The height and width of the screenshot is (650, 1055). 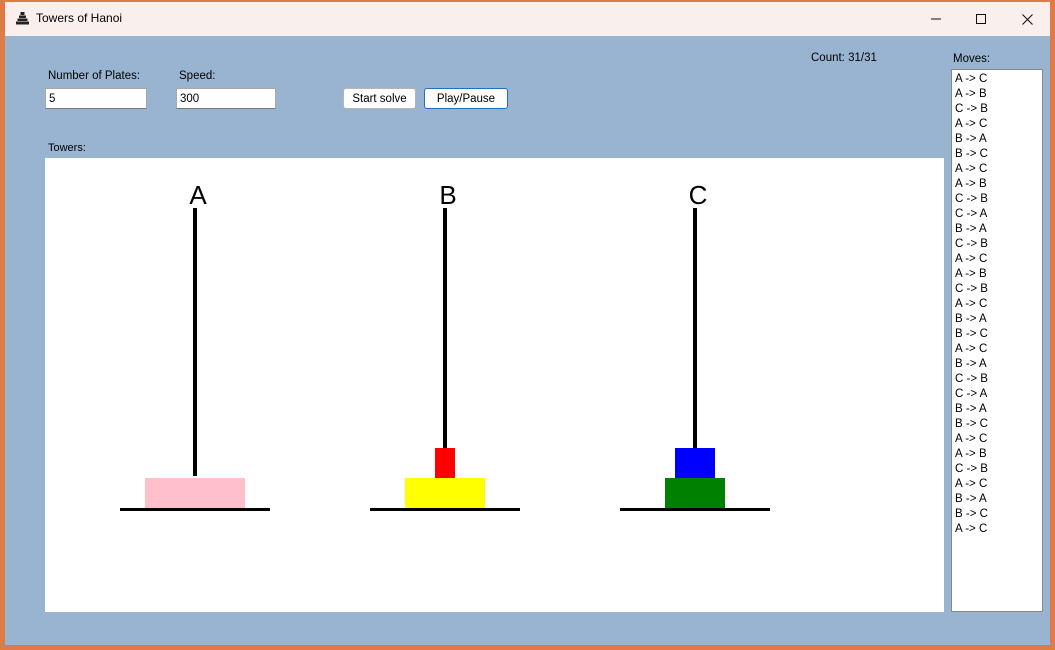 I want to click on moves-label: Moves:, so click(x=972, y=59).